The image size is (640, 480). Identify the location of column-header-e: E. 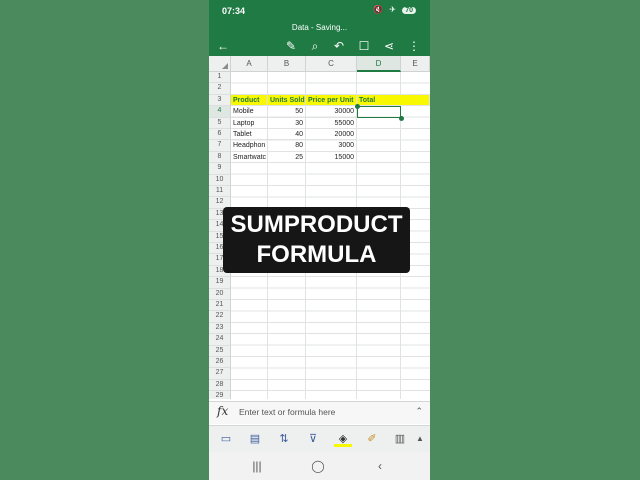
(415, 64).